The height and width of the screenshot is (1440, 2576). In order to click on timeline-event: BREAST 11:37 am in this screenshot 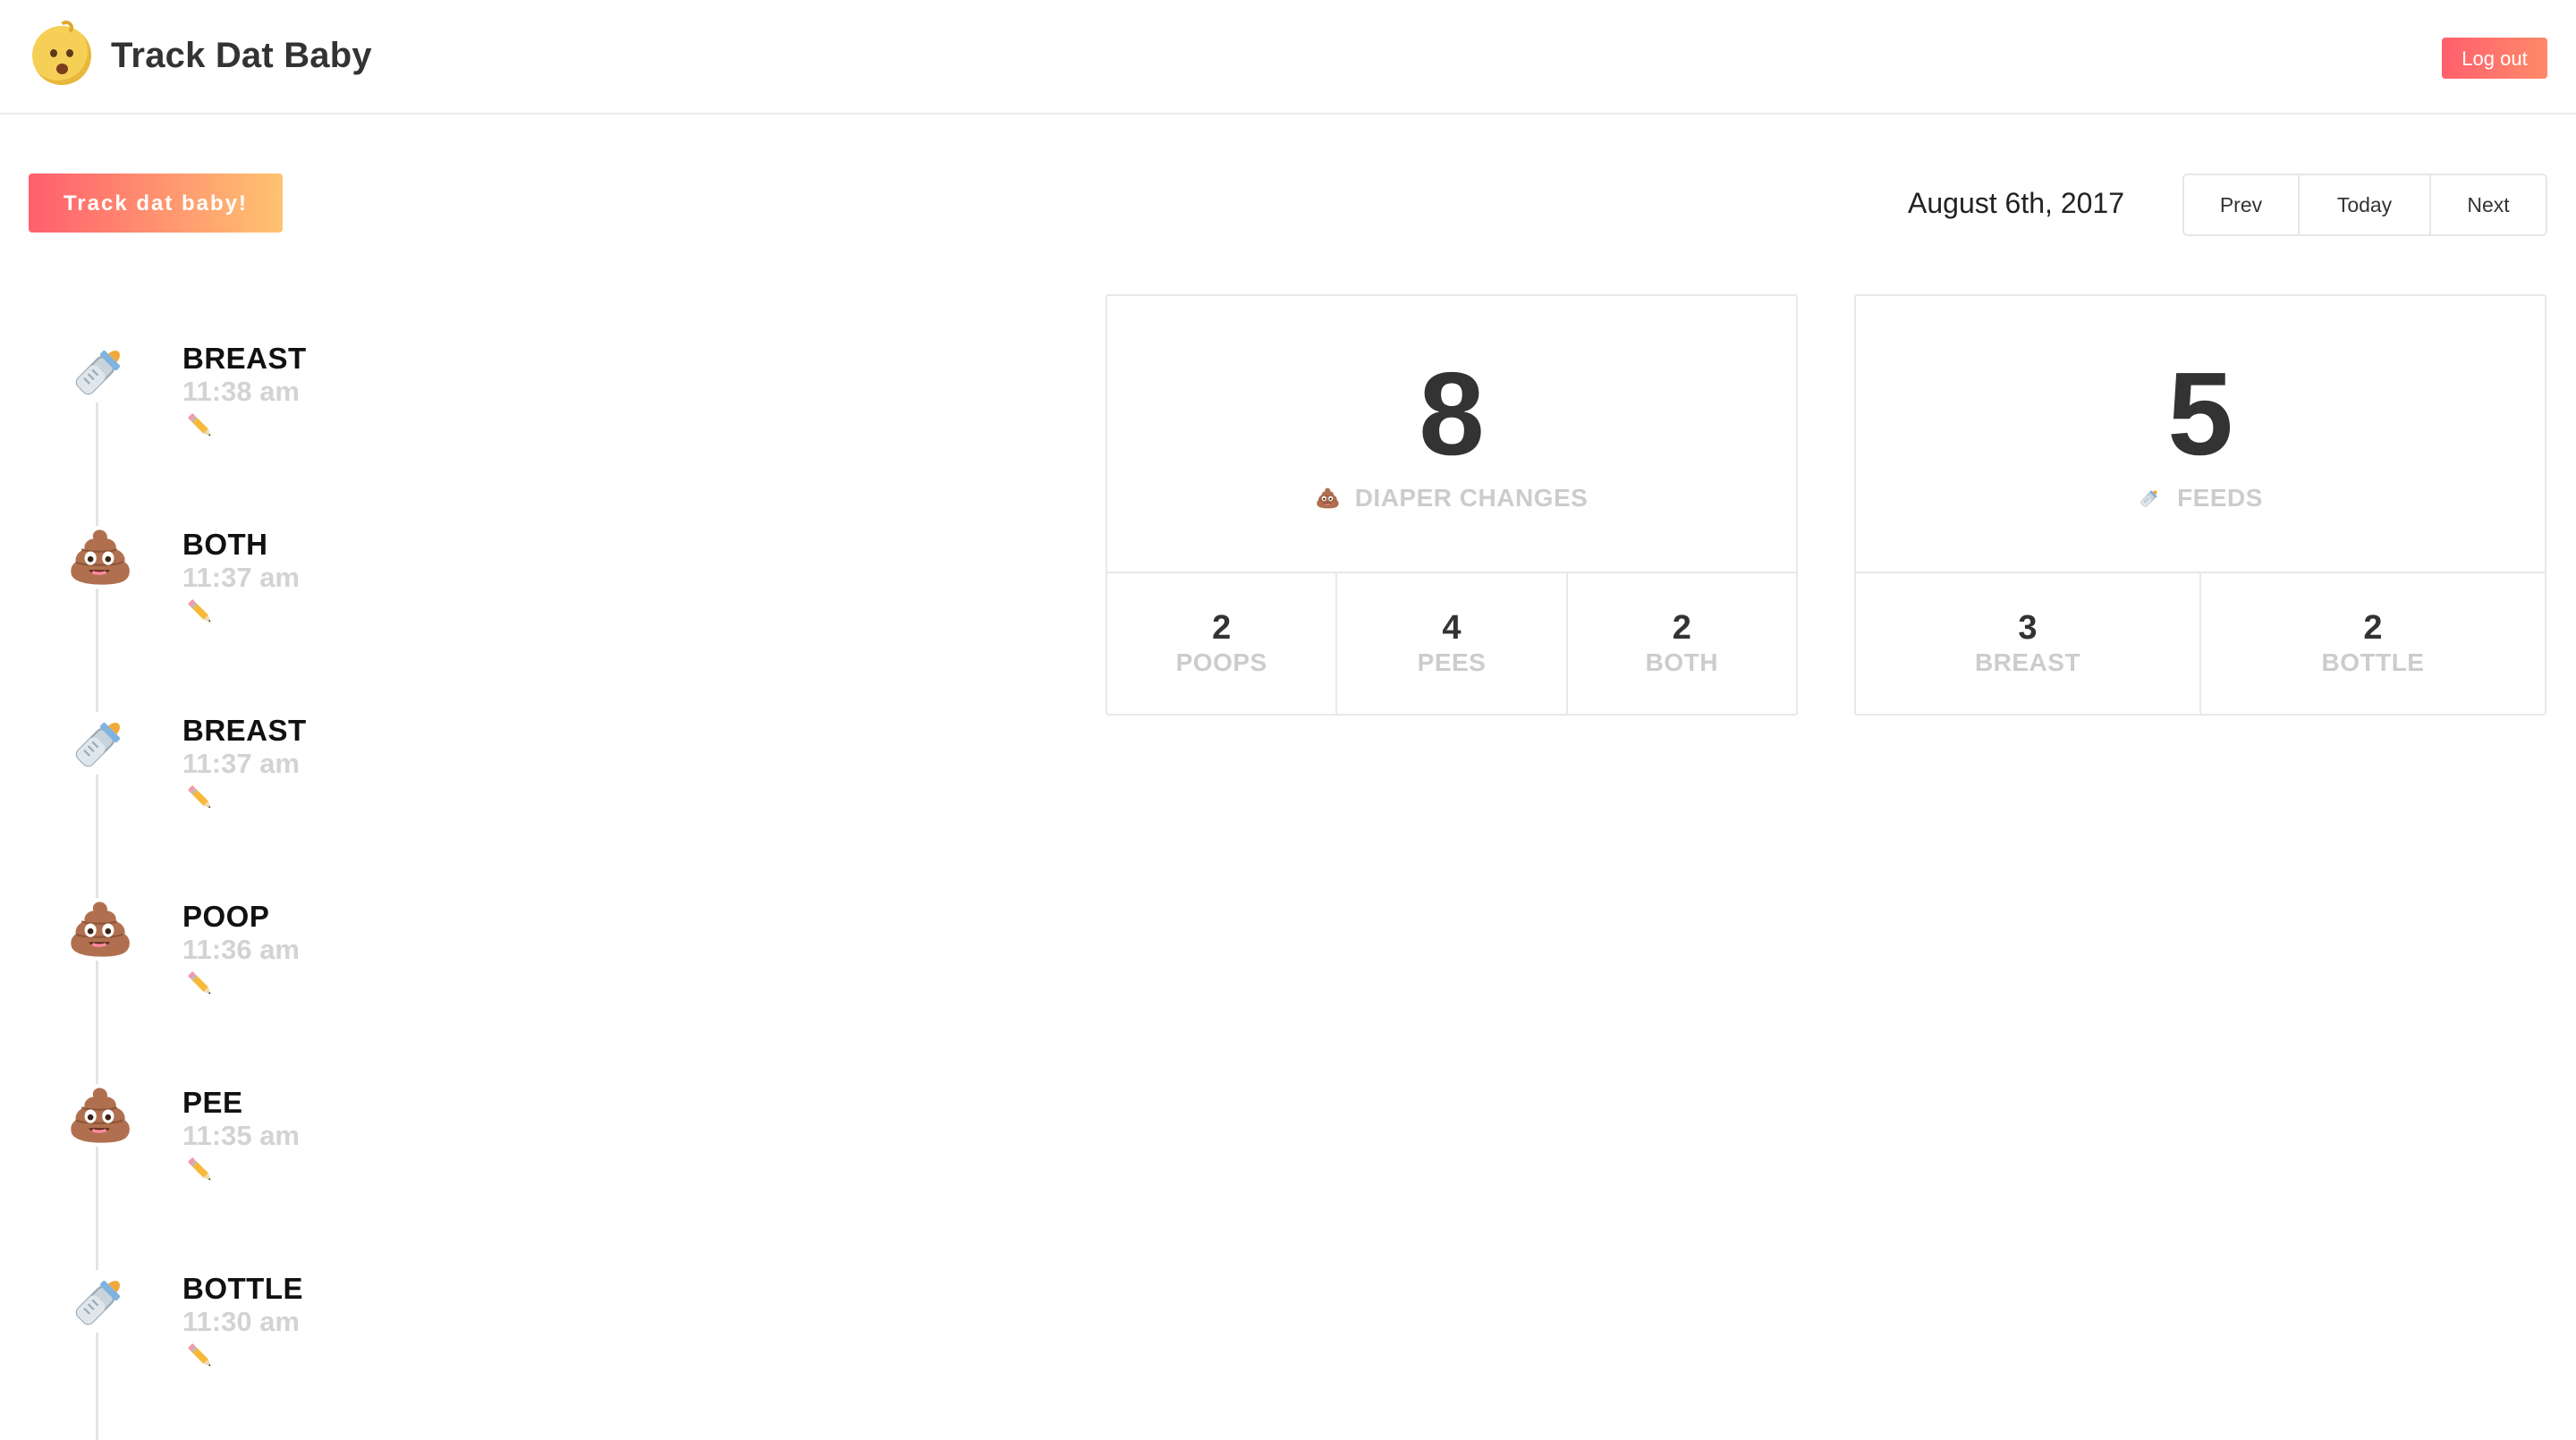, I will do `click(268, 757)`.